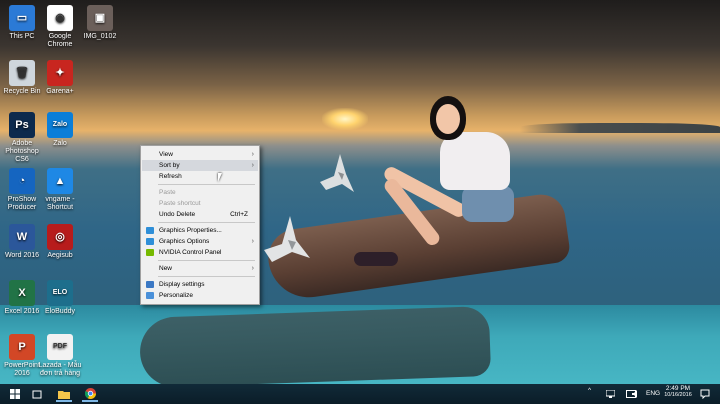 The image size is (720, 404). What do you see at coordinates (360, 394) in the screenshot?
I see `taskbar: ^ ENG 2:49 PM 10/16/2016` at bounding box center [360, 394].